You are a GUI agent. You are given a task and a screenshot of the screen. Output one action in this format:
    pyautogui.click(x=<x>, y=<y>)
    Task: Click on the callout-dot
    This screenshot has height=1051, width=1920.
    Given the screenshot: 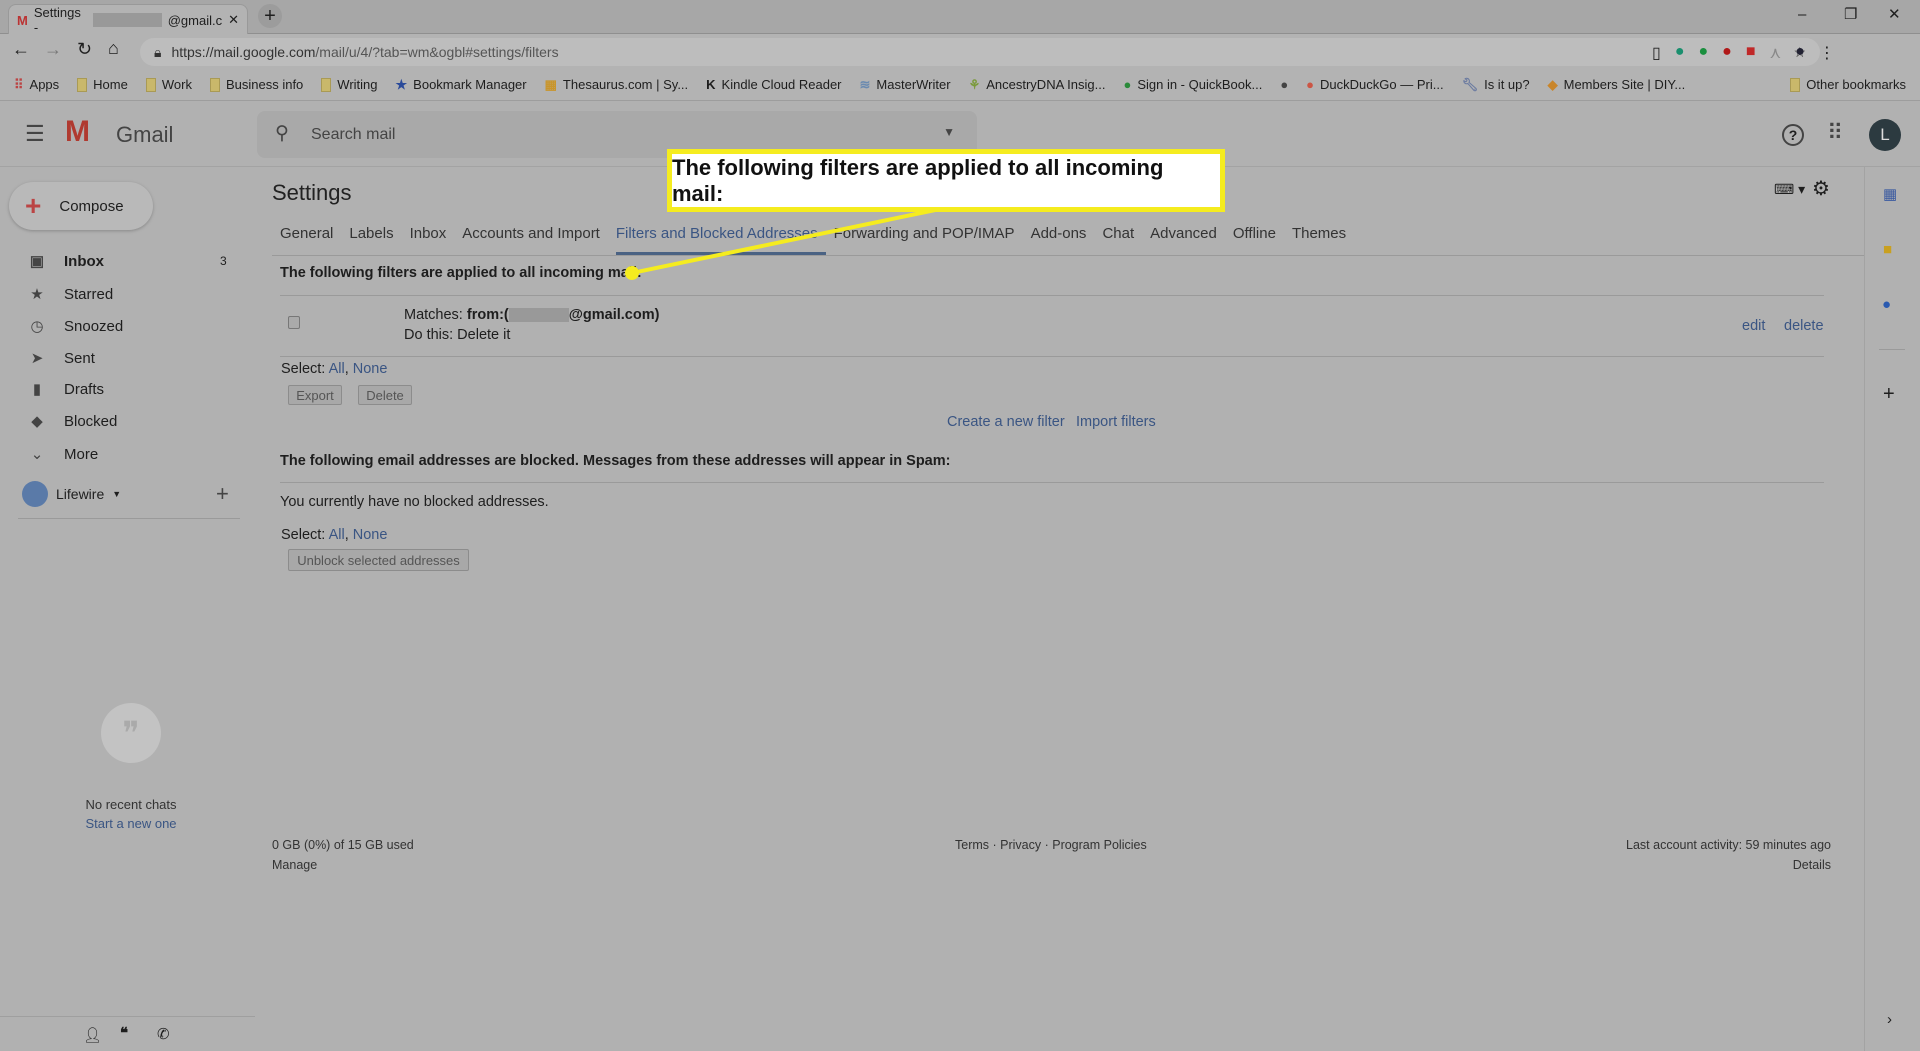 What is the action you would take?
    pyautogui.click(x=632, y=273)
    